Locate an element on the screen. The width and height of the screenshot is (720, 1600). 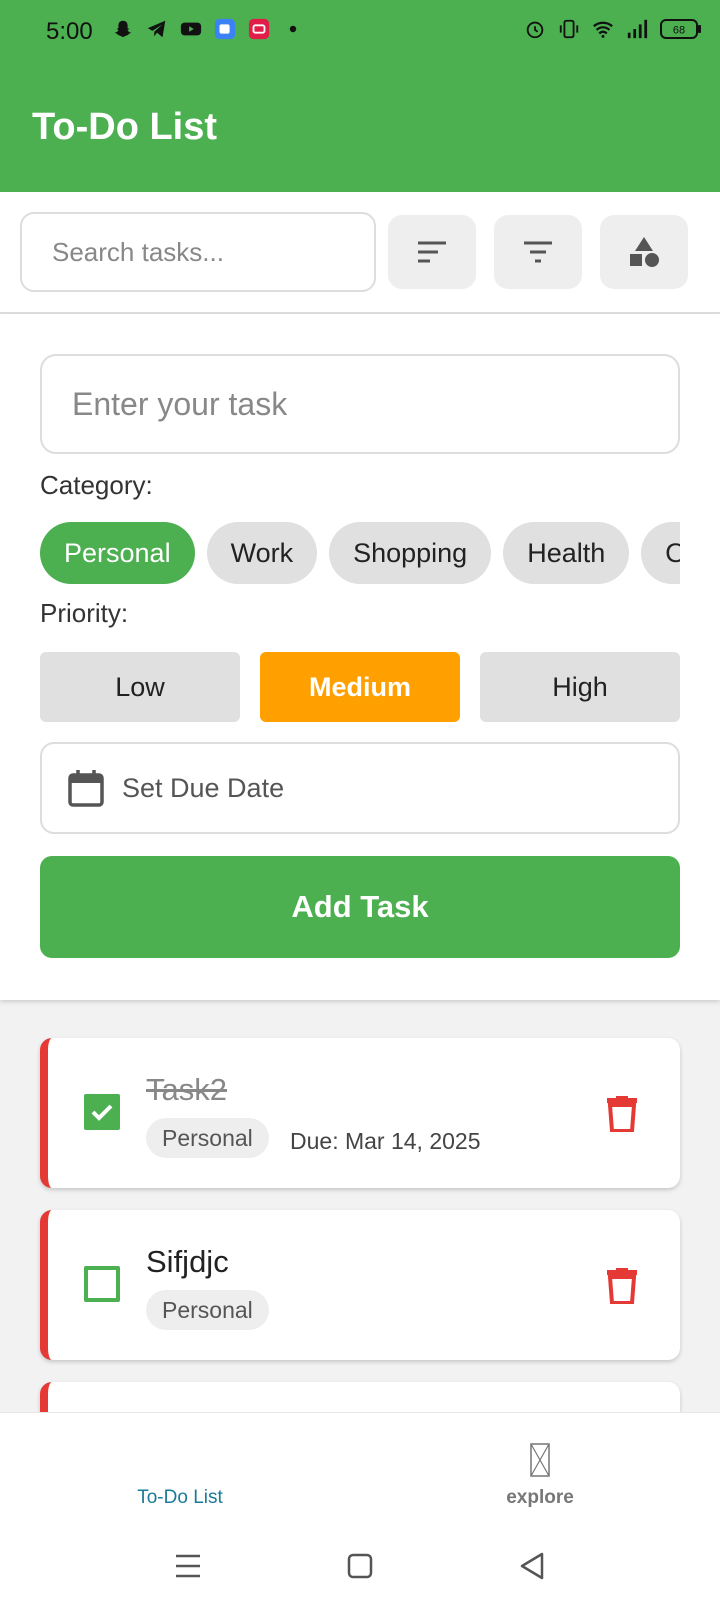
check-icon is located at coordinates (102, 1112).